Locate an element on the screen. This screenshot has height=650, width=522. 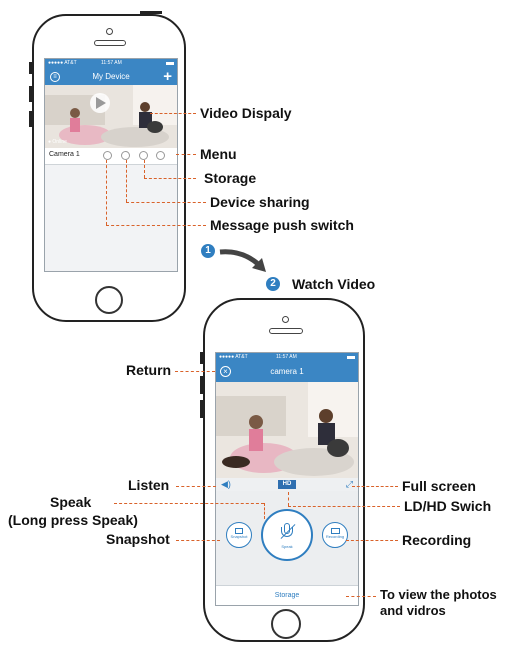
callout-full-screen: Full screen is located at coordinates (439, 486).